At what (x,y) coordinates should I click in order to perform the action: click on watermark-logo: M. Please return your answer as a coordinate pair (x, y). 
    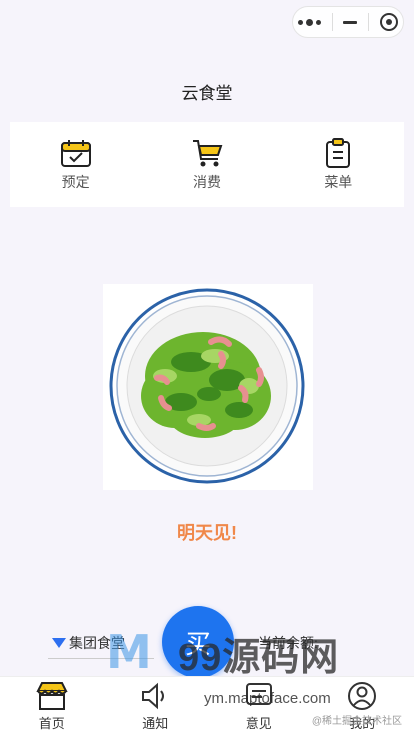
    Looking at the image, I should click on (129, 652).